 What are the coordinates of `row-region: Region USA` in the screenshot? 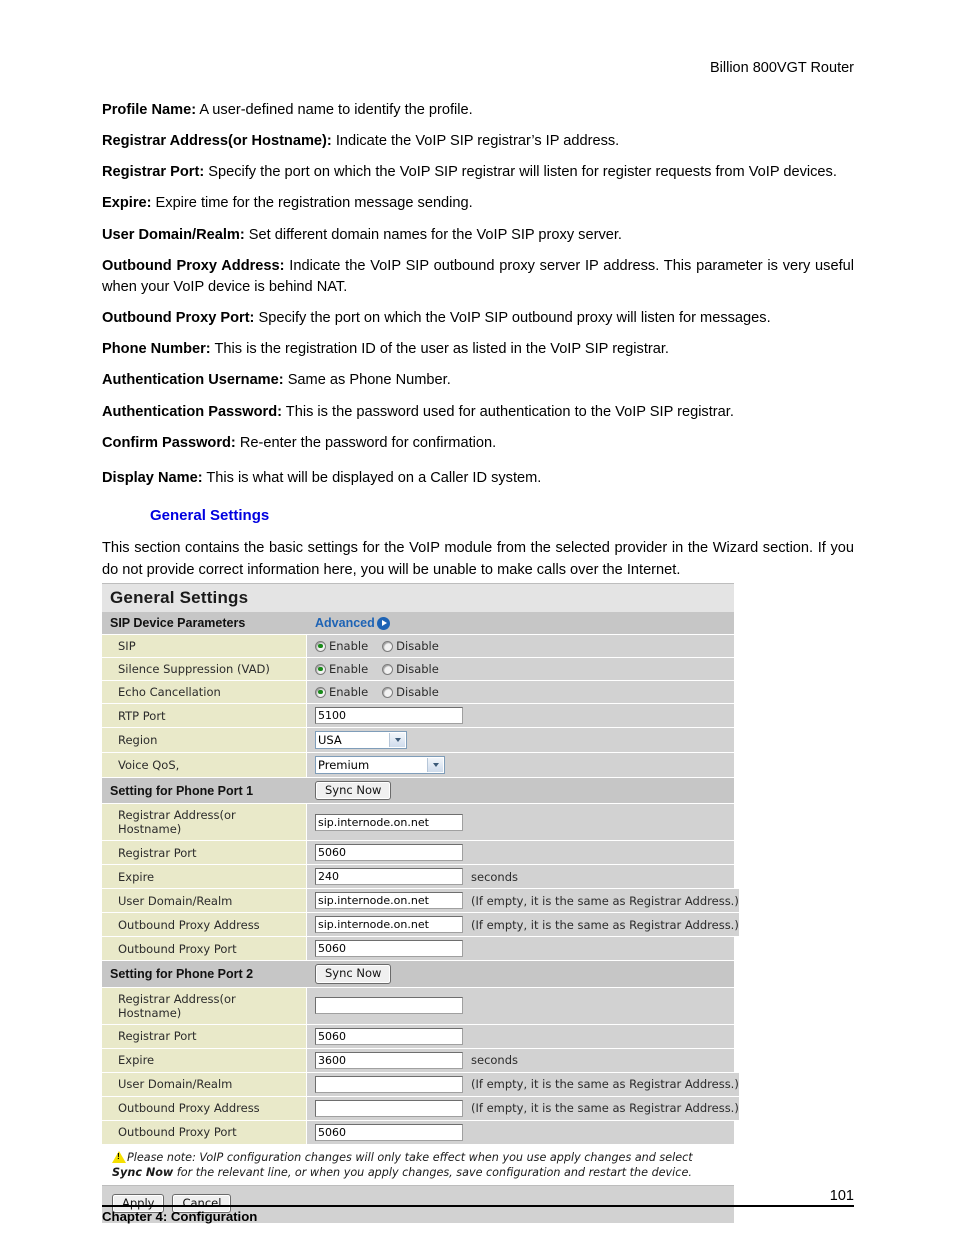 It's located at (418, 740).